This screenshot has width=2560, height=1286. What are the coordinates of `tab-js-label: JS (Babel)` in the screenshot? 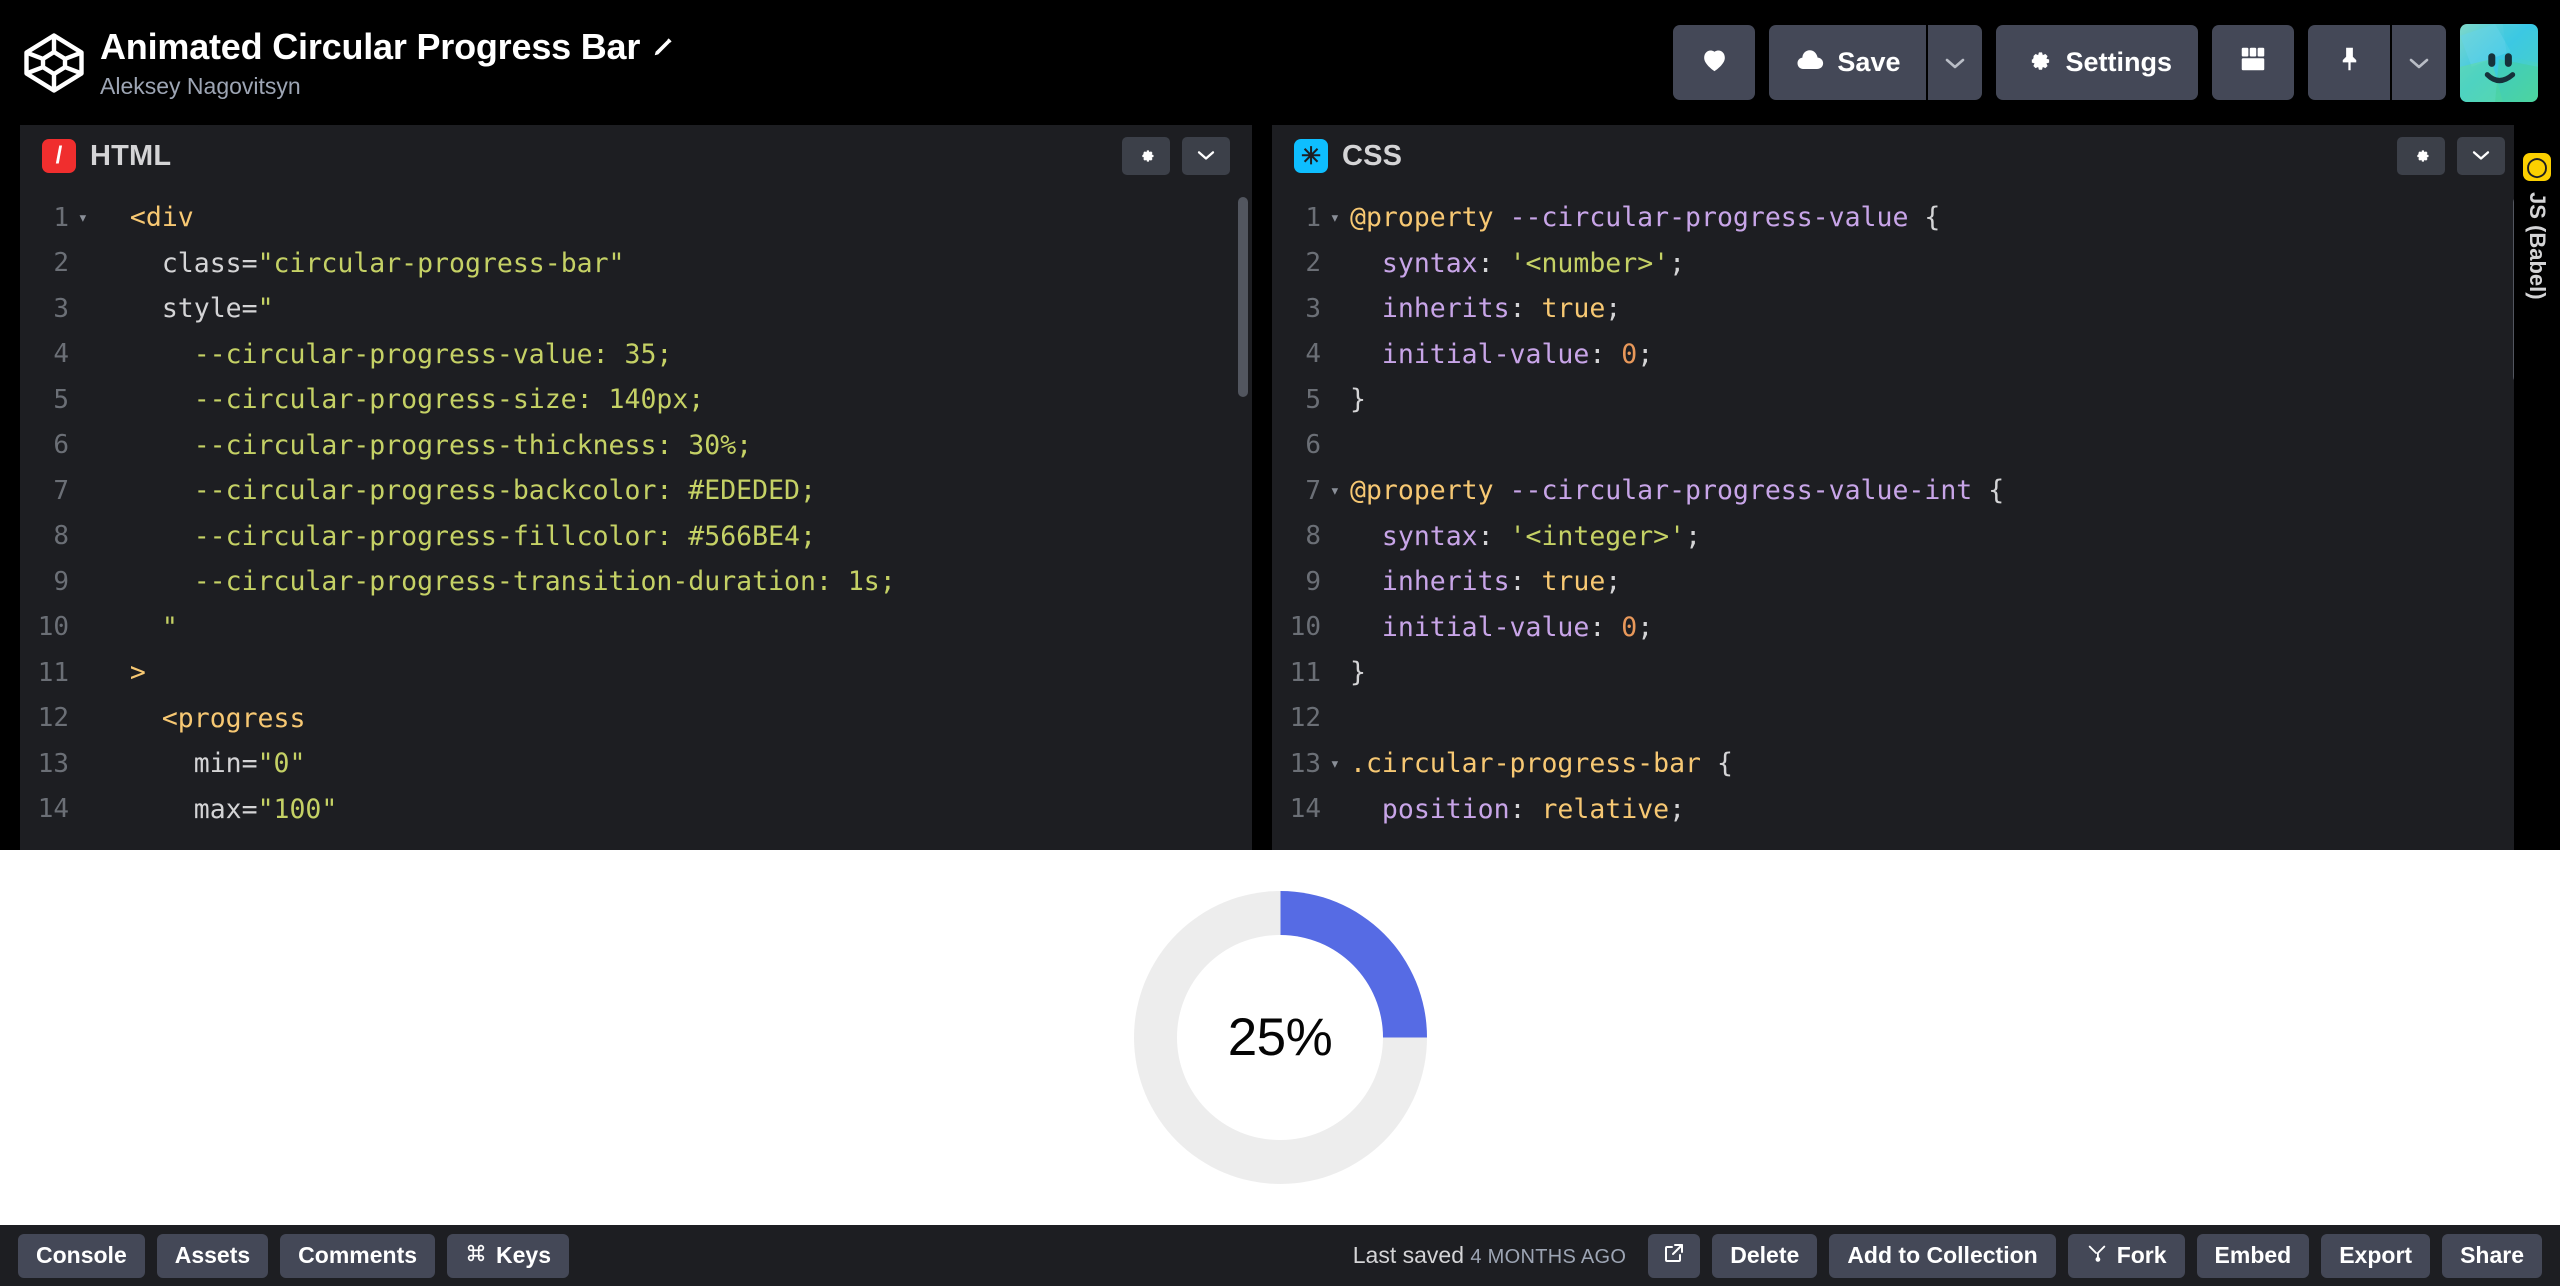 It's located at (2537, 246).